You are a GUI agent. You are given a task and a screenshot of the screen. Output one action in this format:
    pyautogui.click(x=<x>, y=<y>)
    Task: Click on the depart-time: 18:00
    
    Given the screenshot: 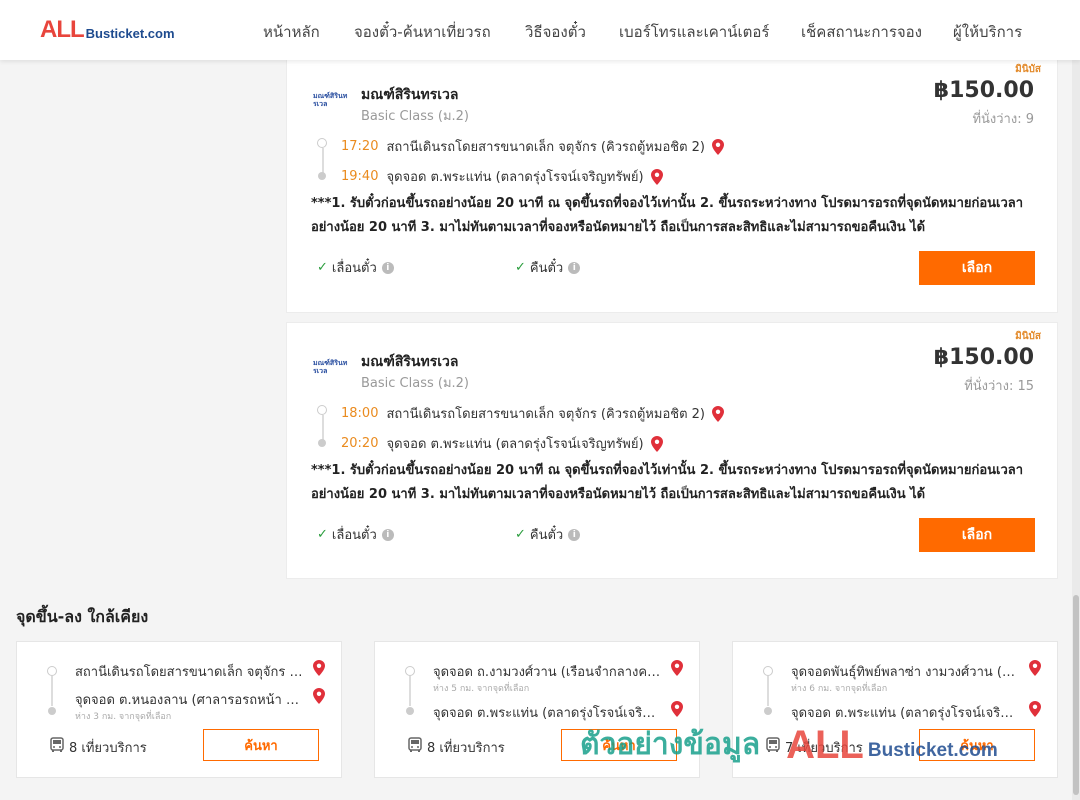 What is the action you would take?
    pyautogui.click(x=360, y=413)
    